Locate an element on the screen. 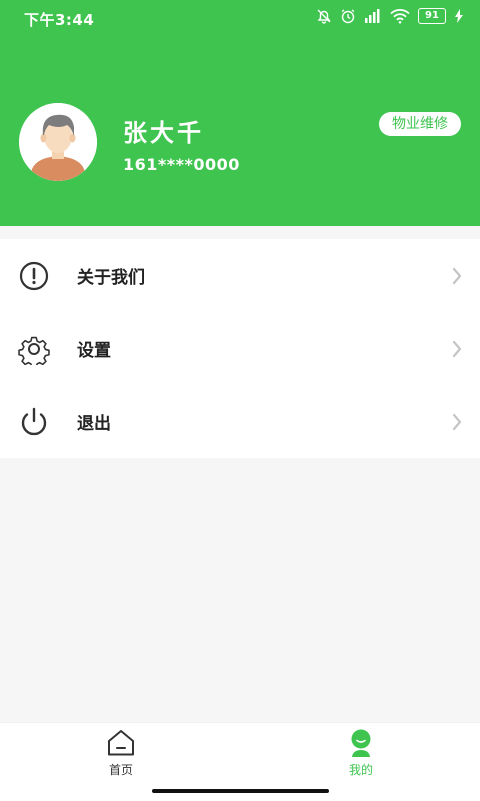 The image size is (480, 801). profile-name: 张大千 is located at coordinates (163, 133).